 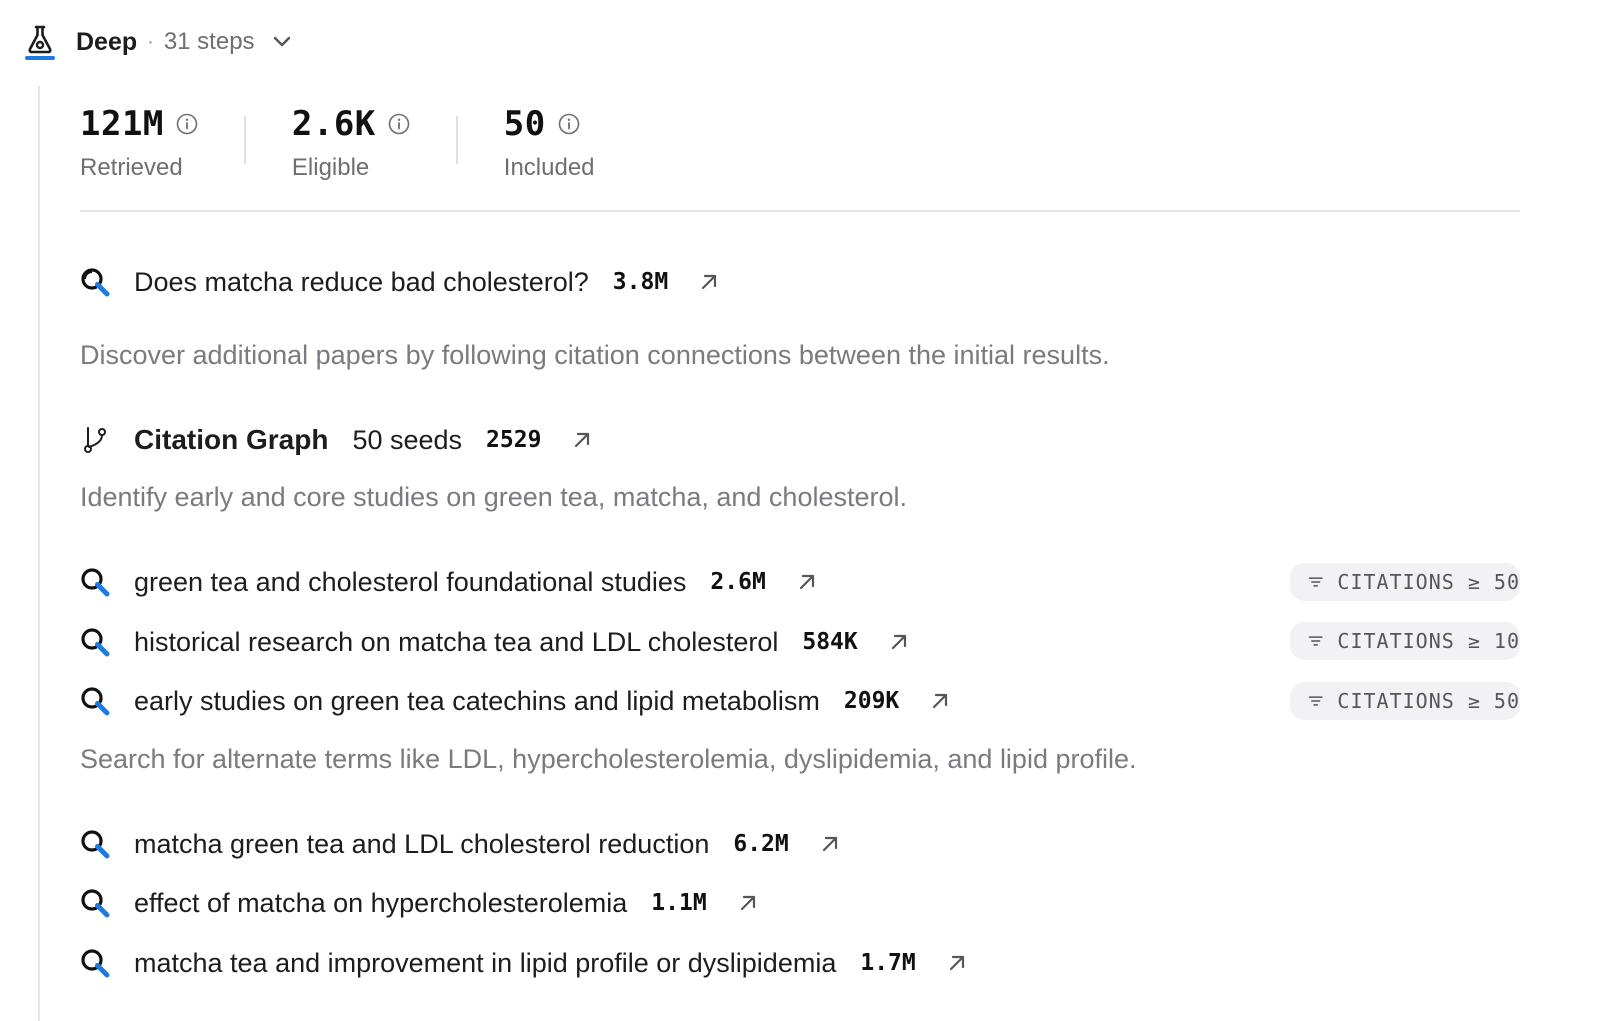 What do you see at coordinates (158, 42) in the screenshot?
I see `research-header: Deep · 31 steps` at bounding box center [158, 42].